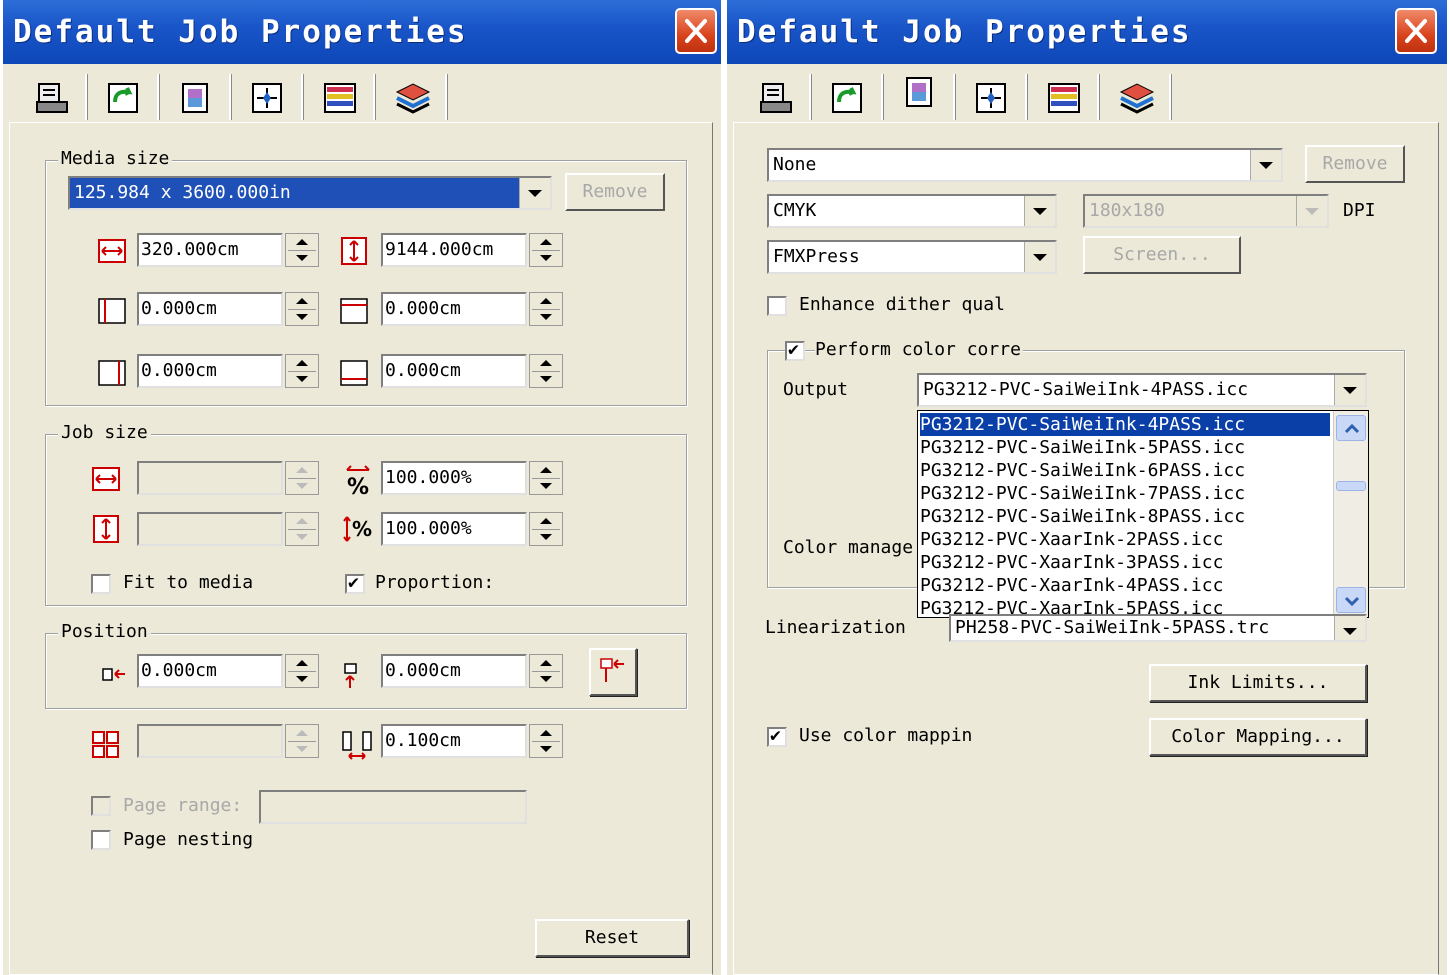 This screenshot has width=1450, height=975. I want to click on color-icon, so click(919, 92).